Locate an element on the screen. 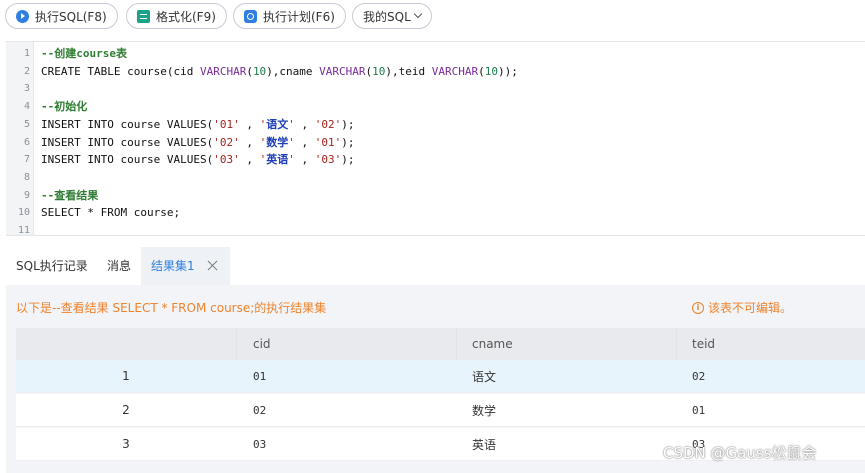  code-token: '02' is located at coordinates (226, 142).